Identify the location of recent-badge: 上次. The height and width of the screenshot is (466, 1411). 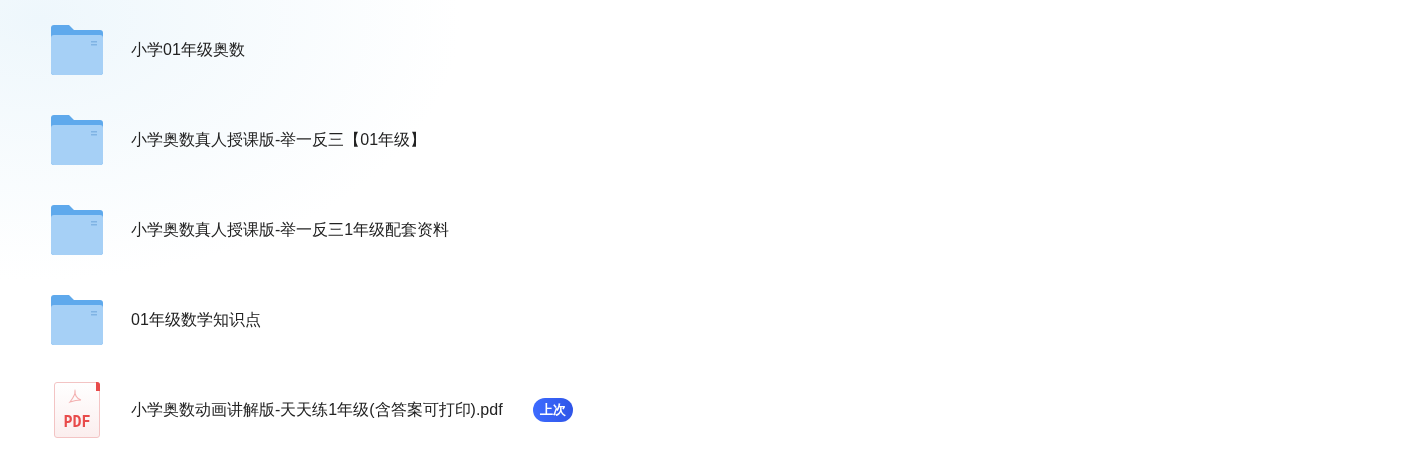
(552, 410).